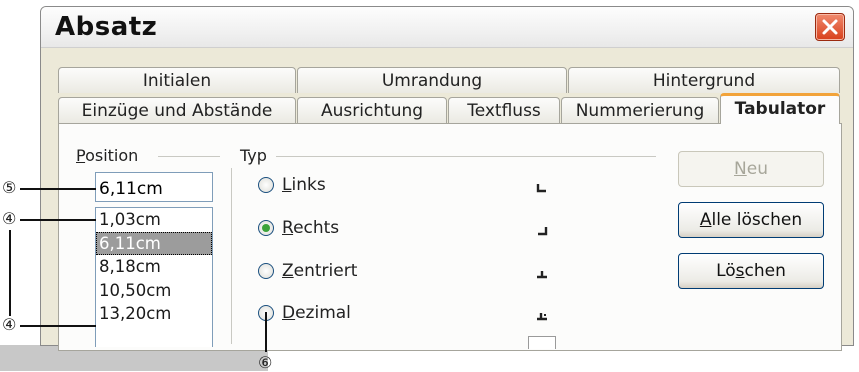 The height and width of the screenshot is (372, 859). What do you see at coordinates (58, 189) in the screenshot?
I see `callout-5-line` at bounding box center [58, 189].